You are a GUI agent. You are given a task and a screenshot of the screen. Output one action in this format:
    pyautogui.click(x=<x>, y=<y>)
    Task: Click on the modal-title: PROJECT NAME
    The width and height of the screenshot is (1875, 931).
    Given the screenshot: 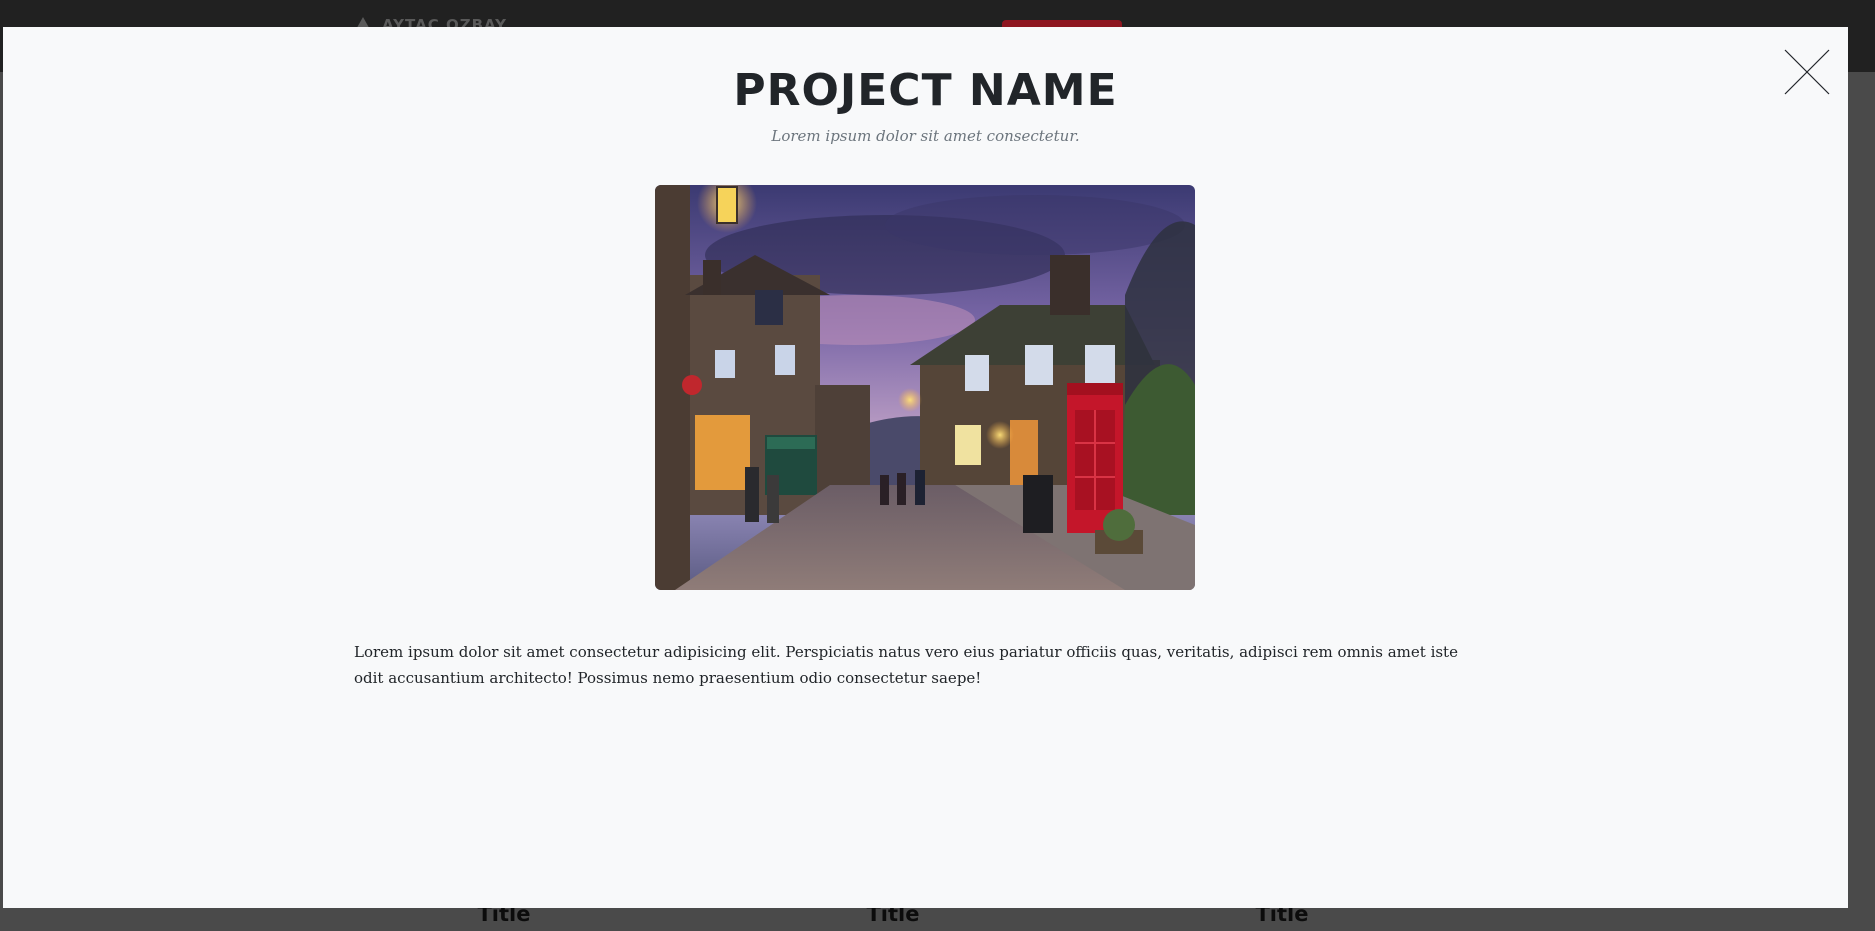 What is the action you would take?
    pyautogui.click(x=925, y=90)
    